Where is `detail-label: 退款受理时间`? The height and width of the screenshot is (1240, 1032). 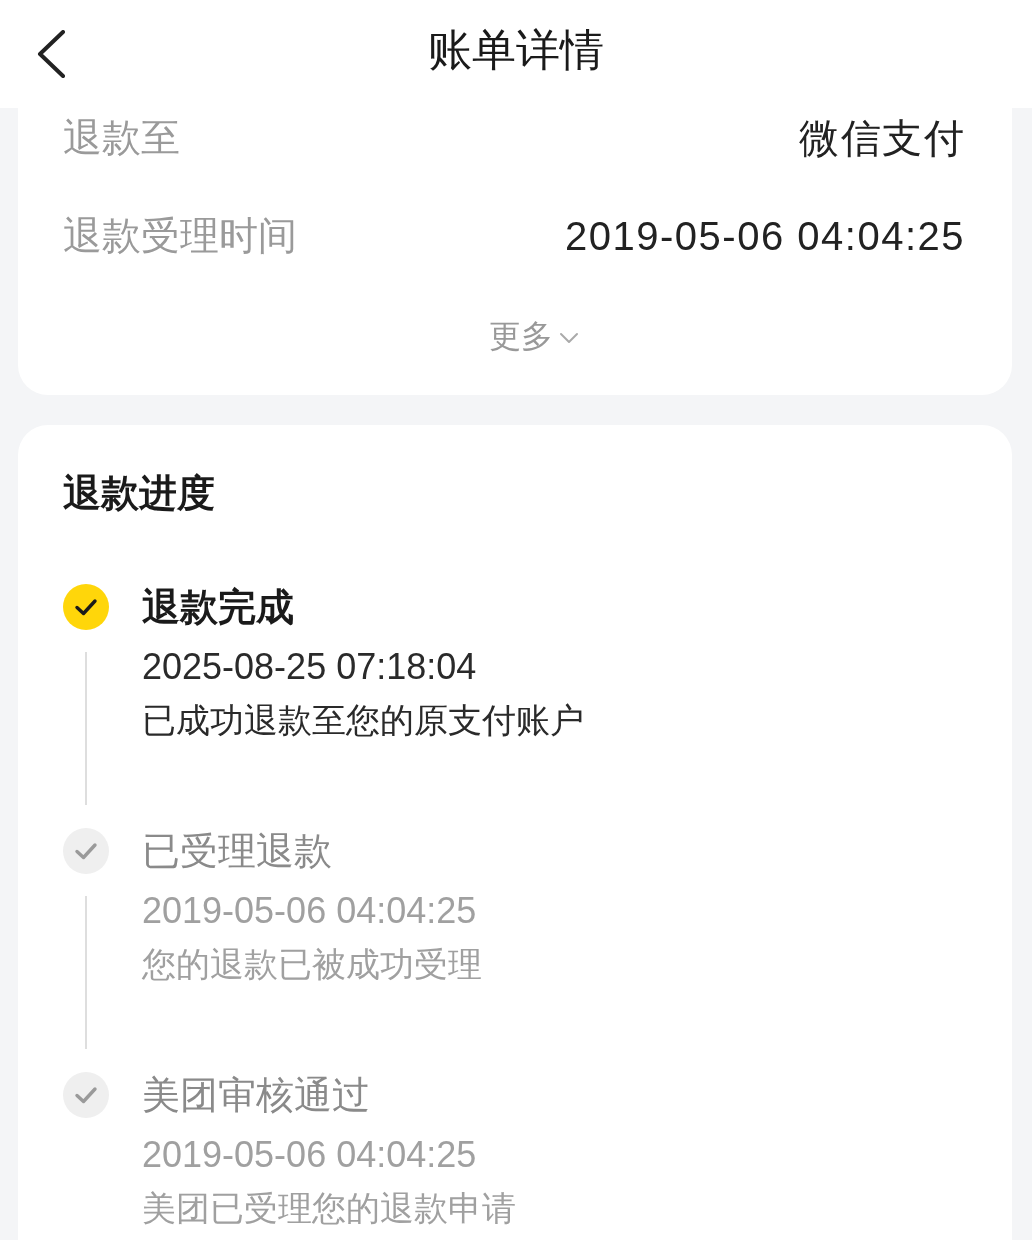
detail-label: 退款受理时间 is located at coordinates (180, 236).